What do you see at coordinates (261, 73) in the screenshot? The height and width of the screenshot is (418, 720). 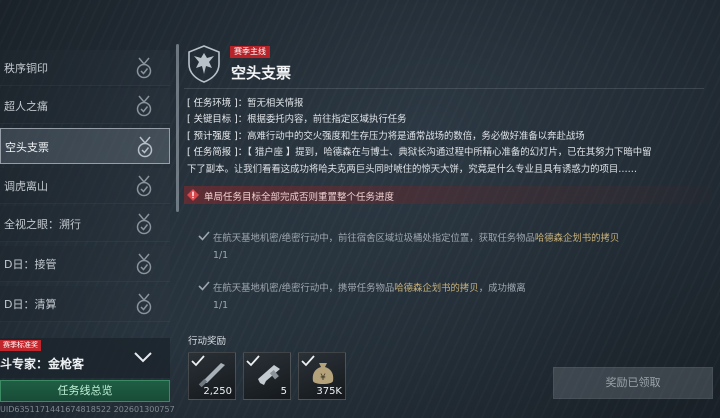 I see `mission-title: 空头支票` at bounding box center [261, 73].